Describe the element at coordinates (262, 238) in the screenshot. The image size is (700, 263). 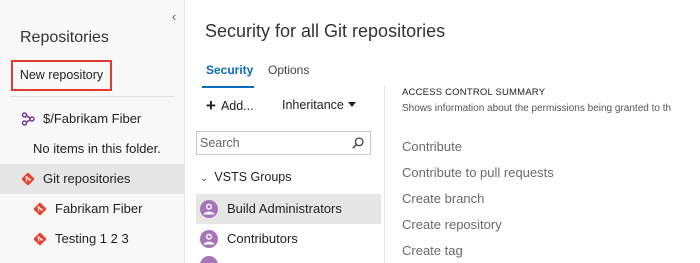
I see `identity-label: Contributors` at that location.